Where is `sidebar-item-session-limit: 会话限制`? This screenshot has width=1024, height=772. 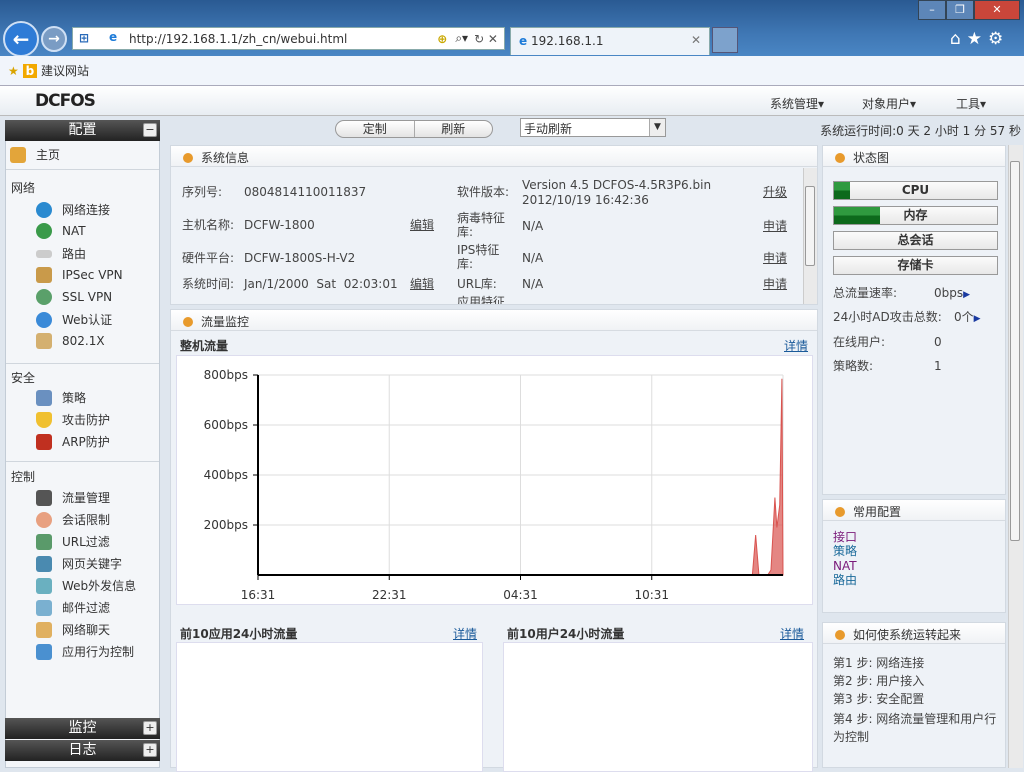 sidebar-item-session-limit: 会话限制 is located at coordinates (73, 519).